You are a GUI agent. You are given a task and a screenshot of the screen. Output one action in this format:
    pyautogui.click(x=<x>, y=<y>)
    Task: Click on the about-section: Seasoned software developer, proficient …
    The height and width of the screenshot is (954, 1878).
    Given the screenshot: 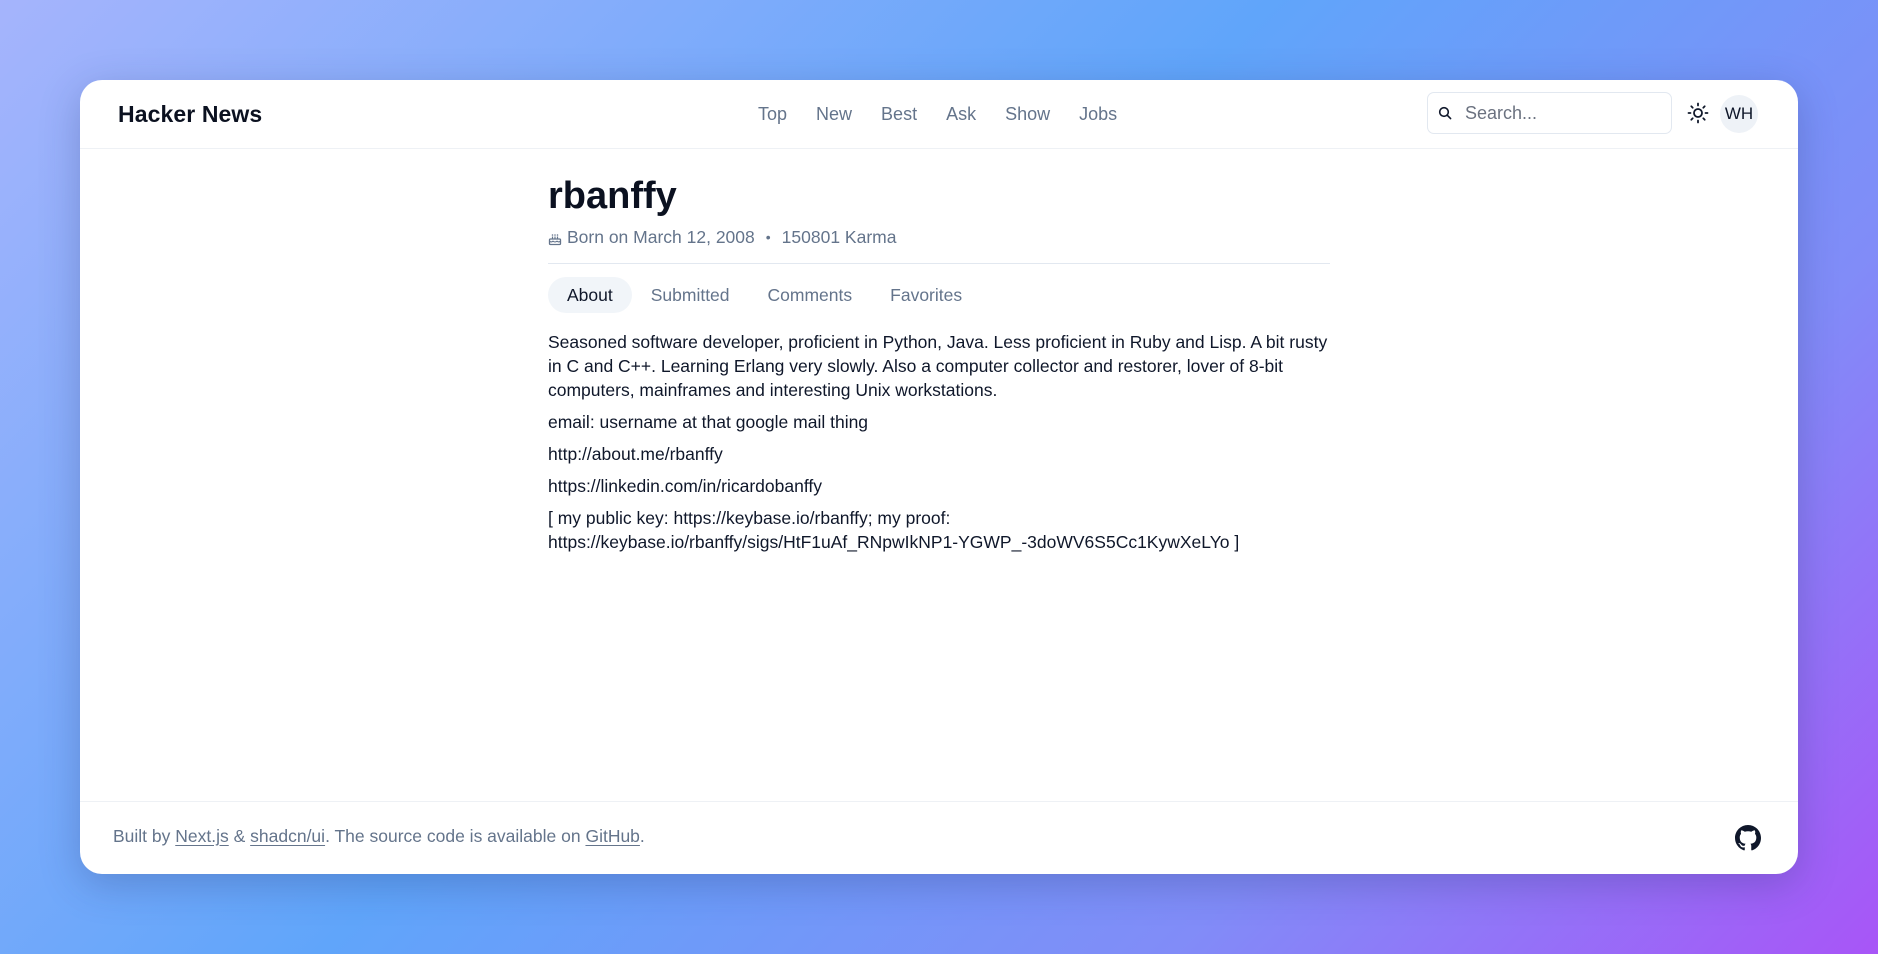 What is the action you would take?
    pyautogui.click(x=939, y=442)
    